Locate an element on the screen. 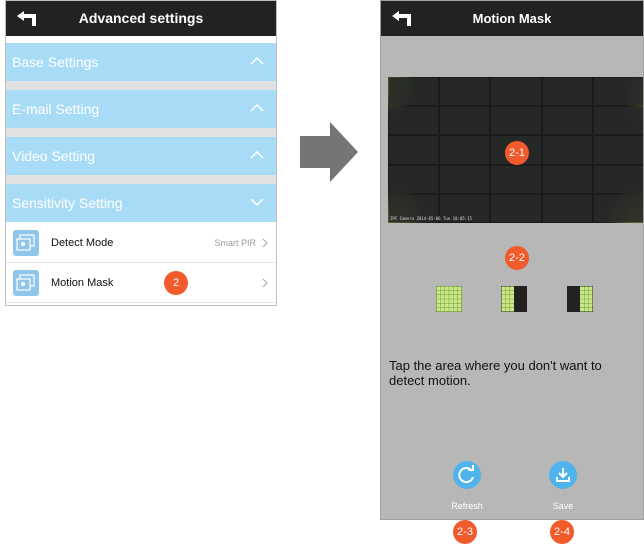 The image size is (644, 544). refresh-label: Refresh is located at coordinates (467, 506).